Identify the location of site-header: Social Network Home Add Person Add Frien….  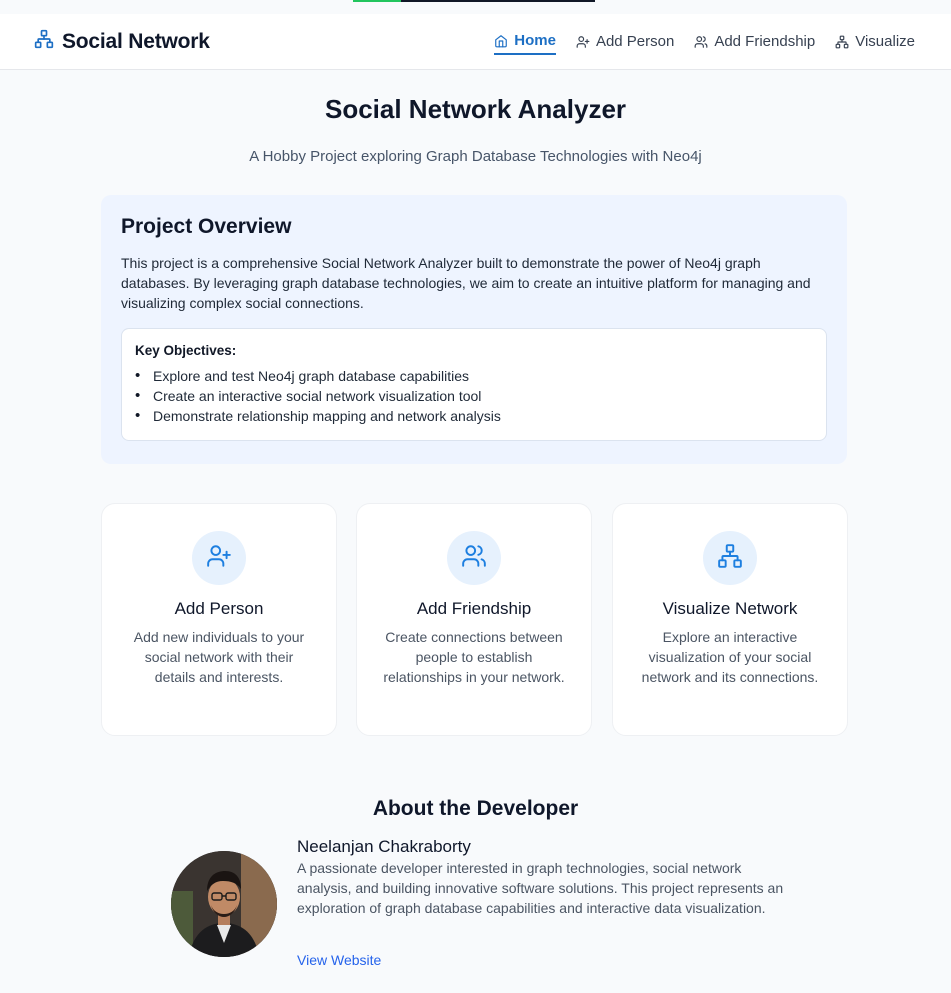
(475, 42).